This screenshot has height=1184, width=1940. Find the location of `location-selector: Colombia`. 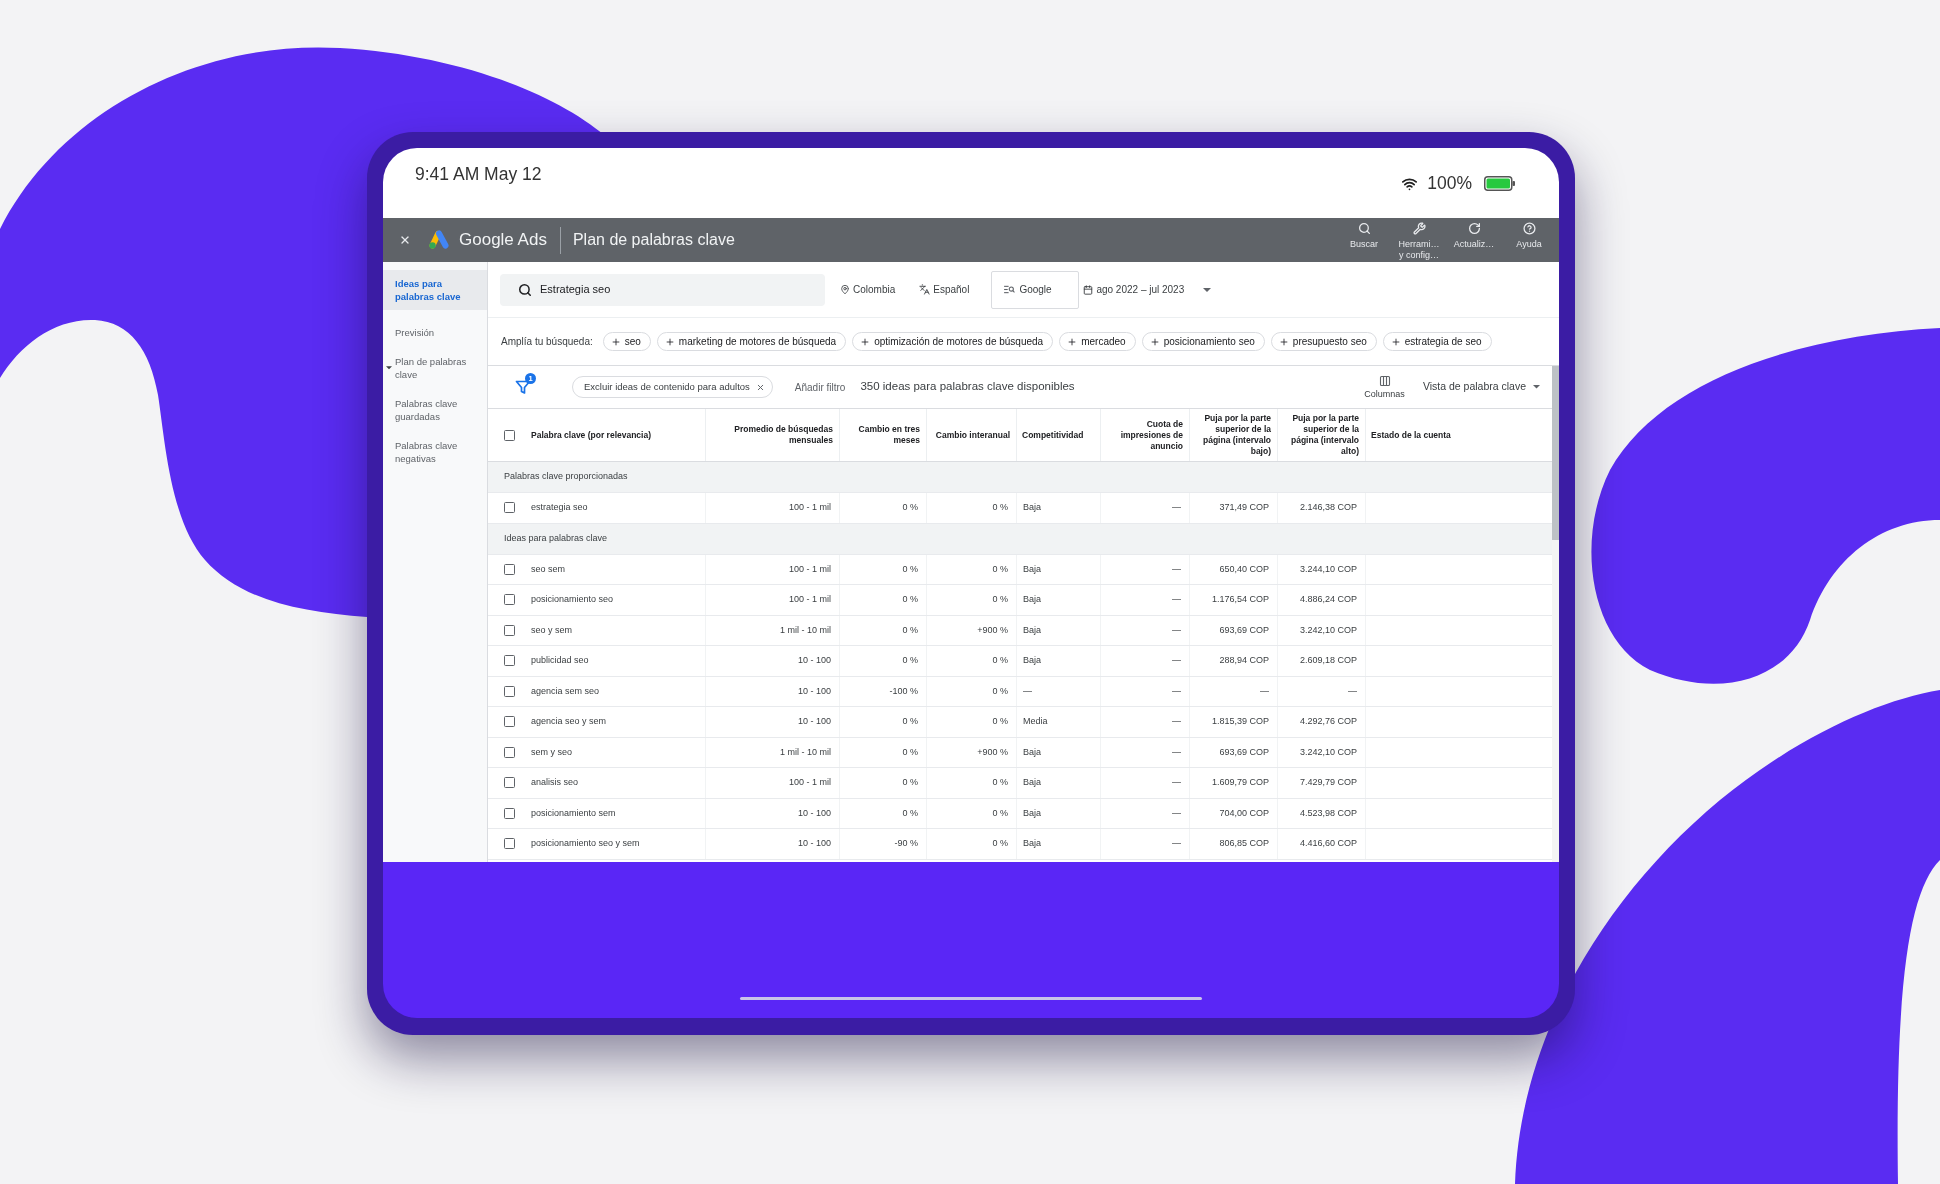

location-selector: Colombia is located at coordinates (868, 289).